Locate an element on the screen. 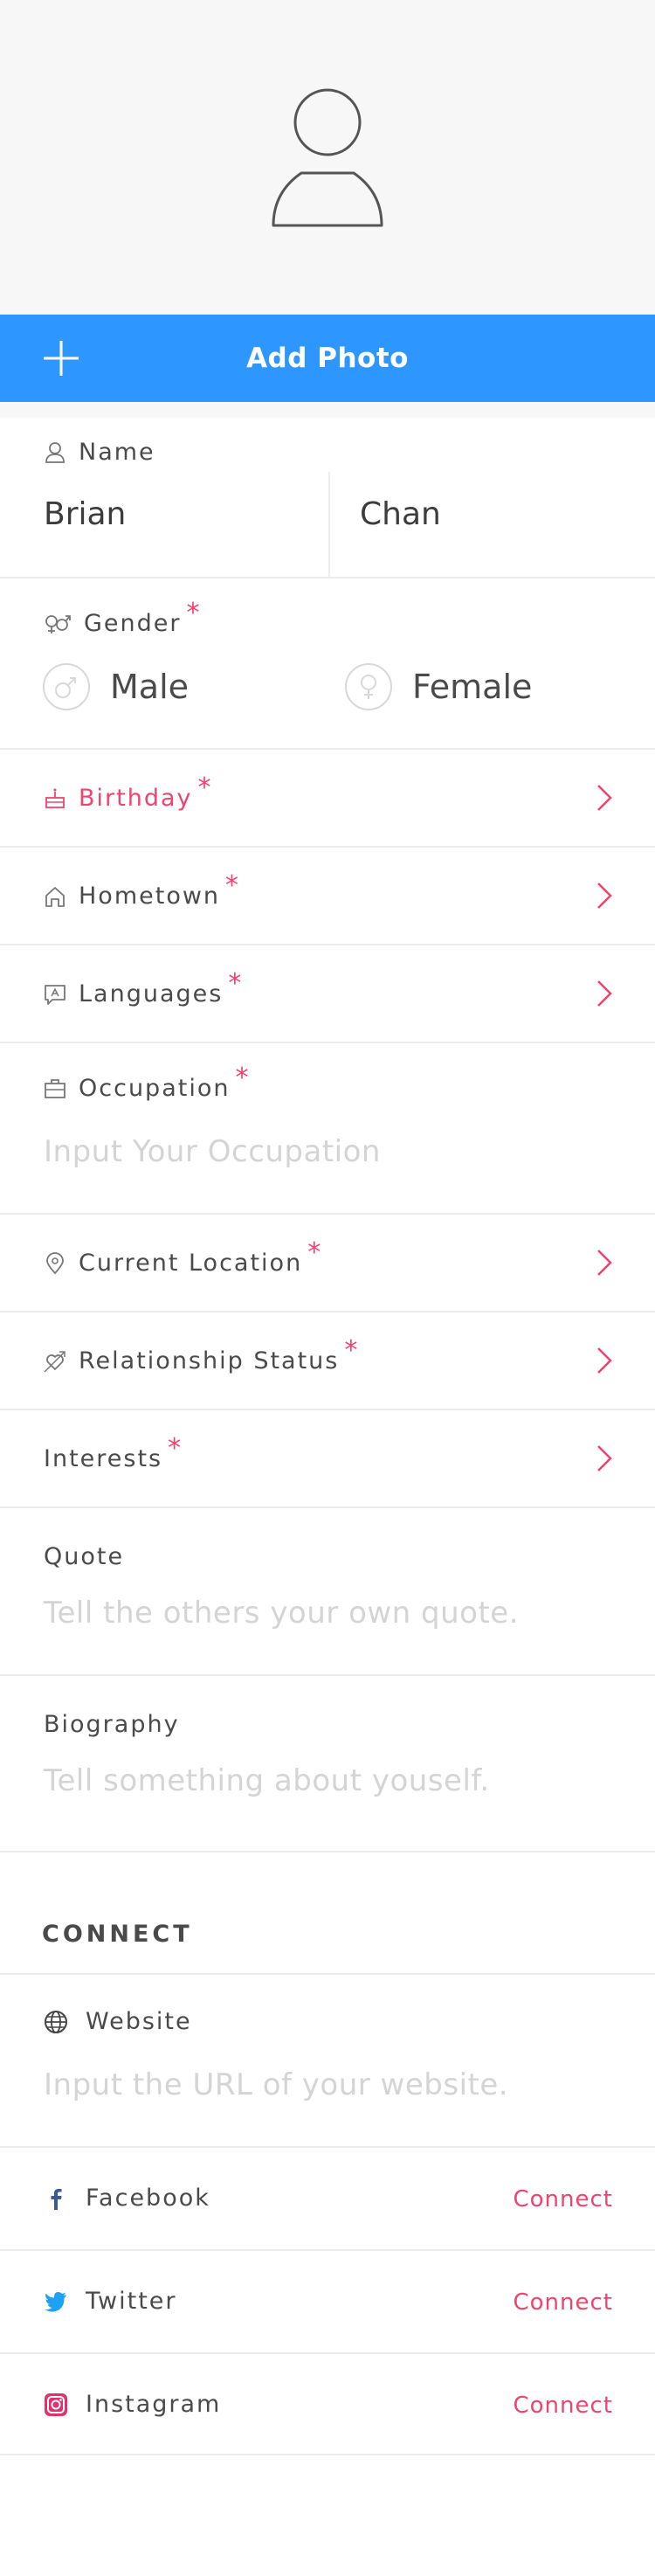 This screenshot has width=655, height=2576. facebook-connect-link: Connect is located at coordinates (563, 2199).